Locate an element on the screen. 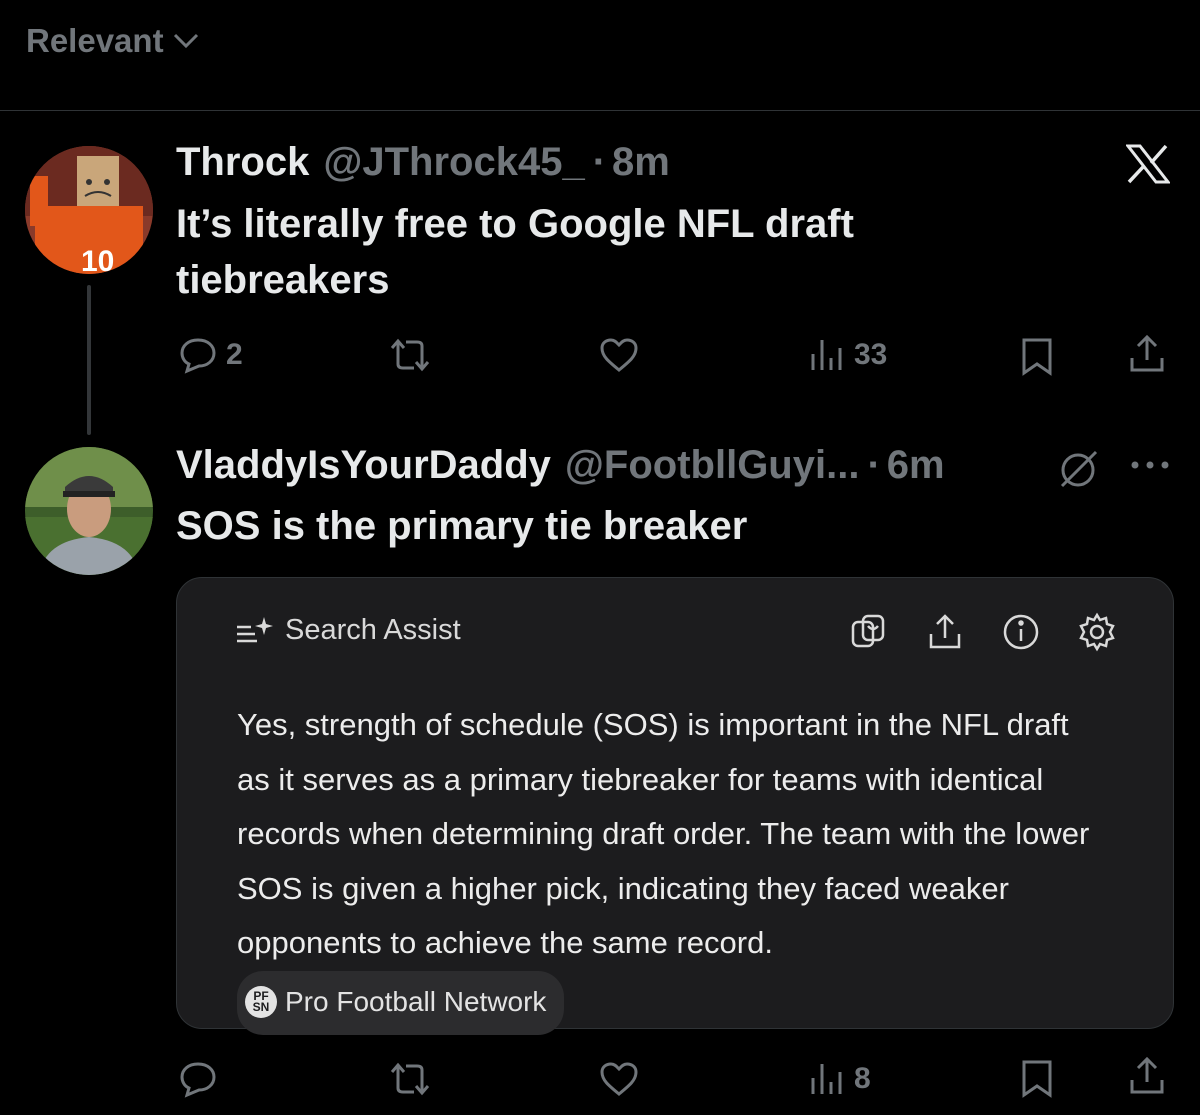 The image size is (1200, 1115). reply-button: 2 is located at coordinates (210, 355).